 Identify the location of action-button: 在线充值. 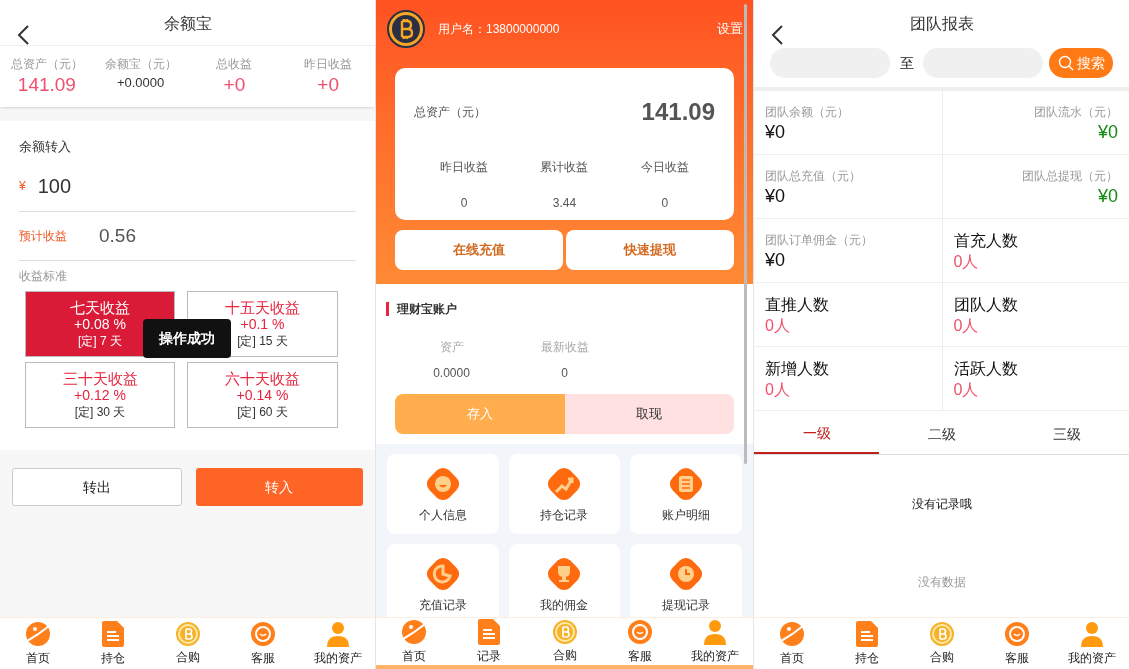
(479, 250).